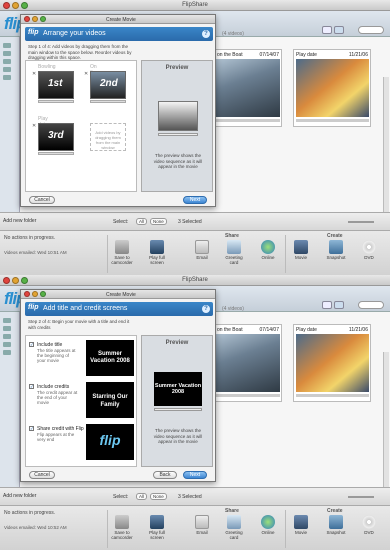 This screenshot has height=550, width=390. Describe the element at coordinates (243, 363) in the screenshot. I see `video-frame` at that location.